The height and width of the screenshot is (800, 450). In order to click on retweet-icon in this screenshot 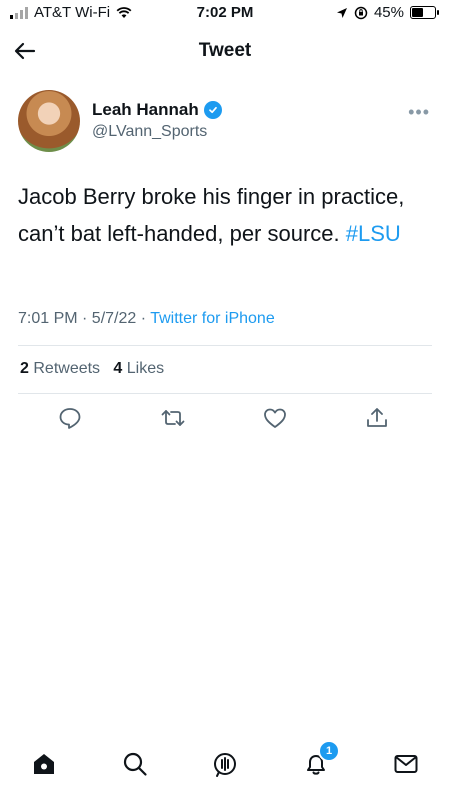, I will do `click(173, 418)`.